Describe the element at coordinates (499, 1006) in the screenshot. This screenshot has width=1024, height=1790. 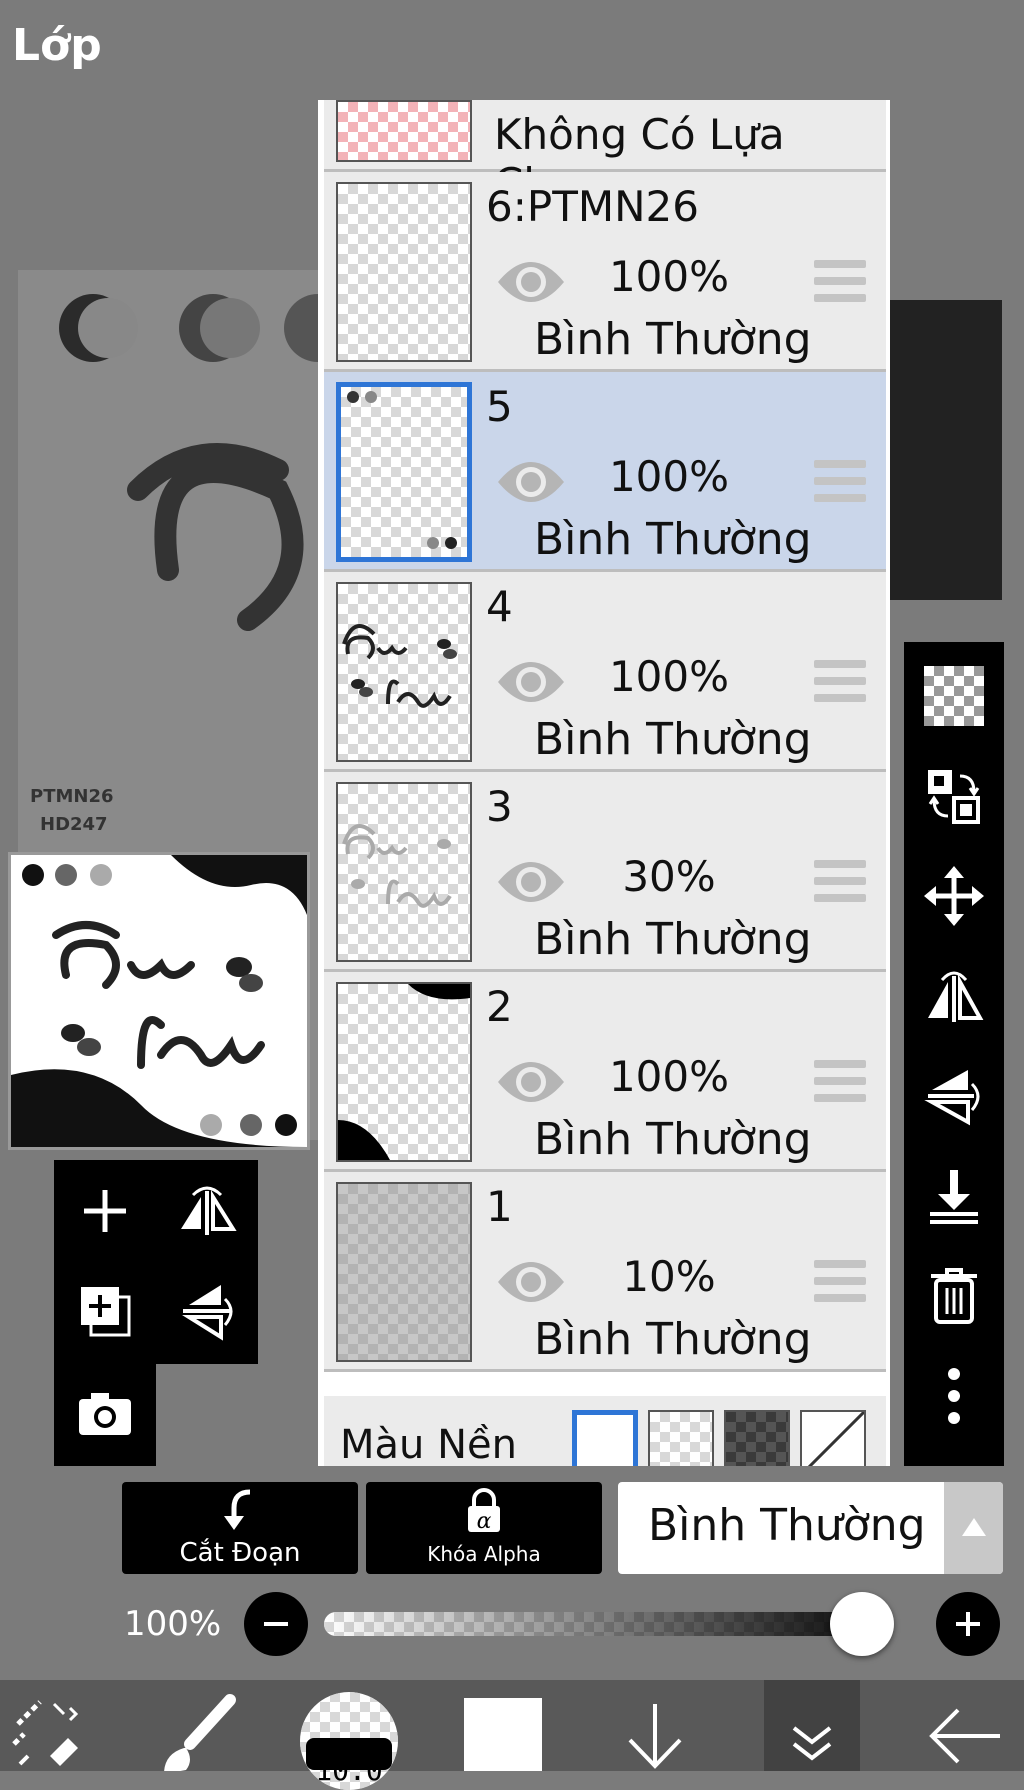
I see `layer-name: 2` at that location.